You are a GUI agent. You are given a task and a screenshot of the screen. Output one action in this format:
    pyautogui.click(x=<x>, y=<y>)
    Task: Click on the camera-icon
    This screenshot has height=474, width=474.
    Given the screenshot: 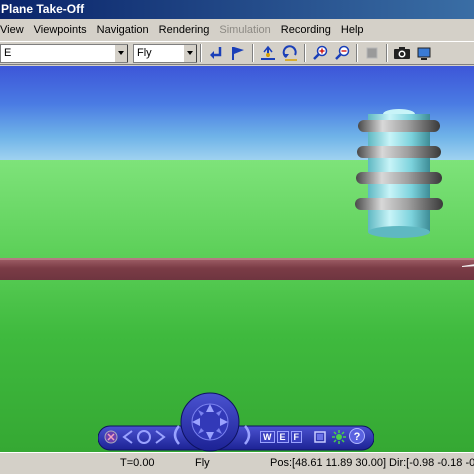 What is the action you would take?
    pyautogui.click(x=402, y=53)
    